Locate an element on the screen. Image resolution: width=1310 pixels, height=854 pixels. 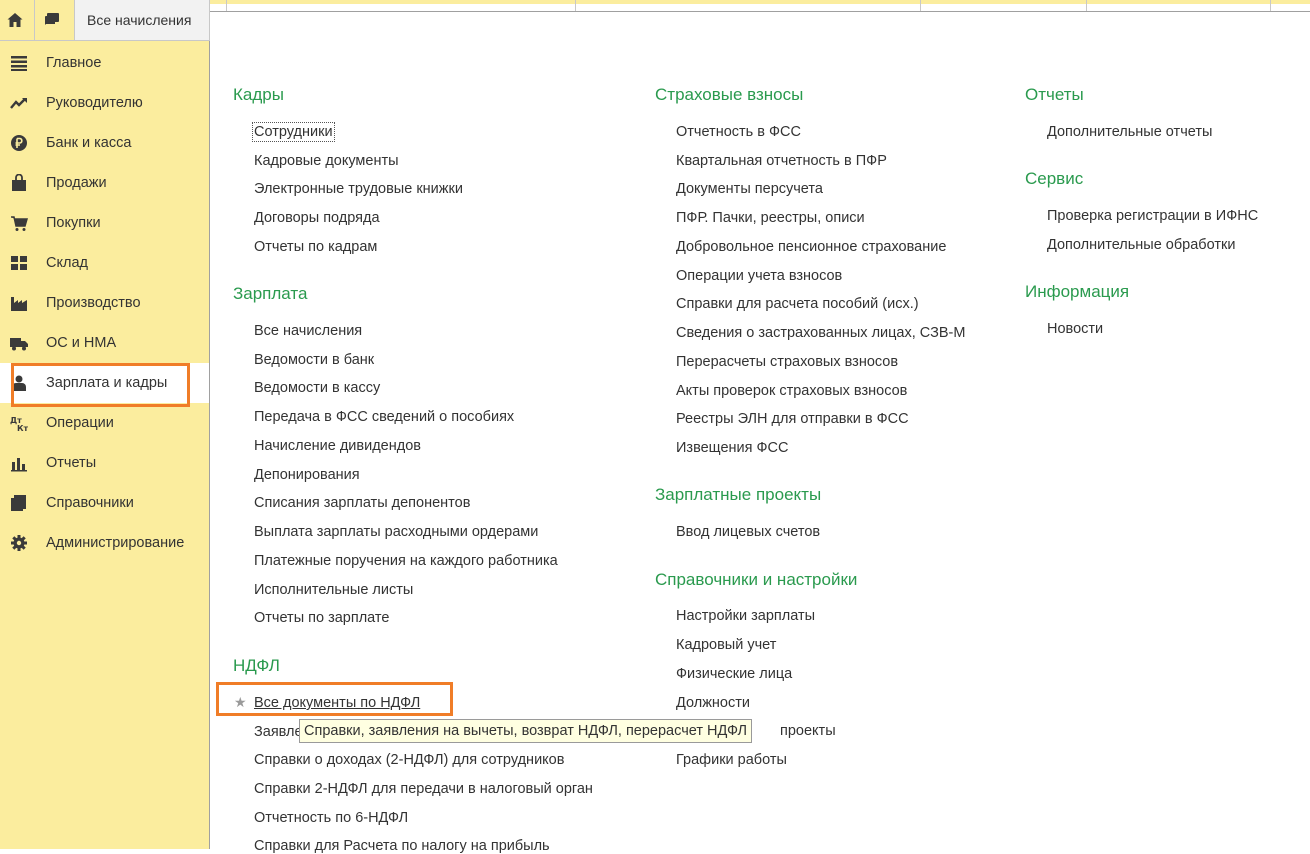
link-pfr-packs: ПФР. Пачки, реестры, описи is located at coordinates (770, 218).